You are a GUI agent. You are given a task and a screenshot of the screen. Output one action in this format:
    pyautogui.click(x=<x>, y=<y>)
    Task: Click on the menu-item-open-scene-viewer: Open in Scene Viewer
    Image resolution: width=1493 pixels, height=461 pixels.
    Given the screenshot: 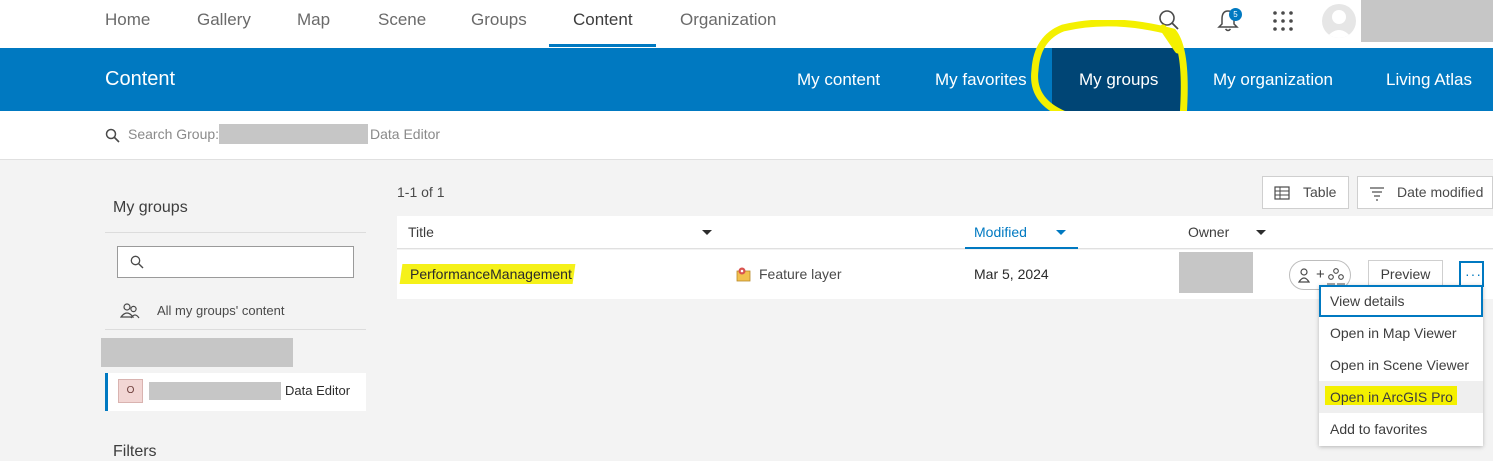 What is the action you would take?
    pyautogui.click(x=1401, y=365)
    